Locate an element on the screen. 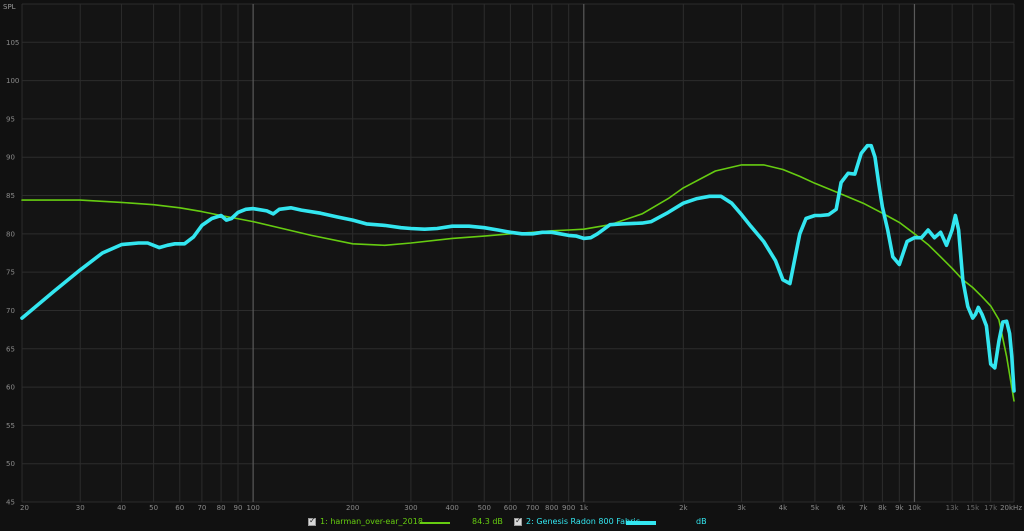  x-tick-label: 400 is located at coordinates (452, 508).